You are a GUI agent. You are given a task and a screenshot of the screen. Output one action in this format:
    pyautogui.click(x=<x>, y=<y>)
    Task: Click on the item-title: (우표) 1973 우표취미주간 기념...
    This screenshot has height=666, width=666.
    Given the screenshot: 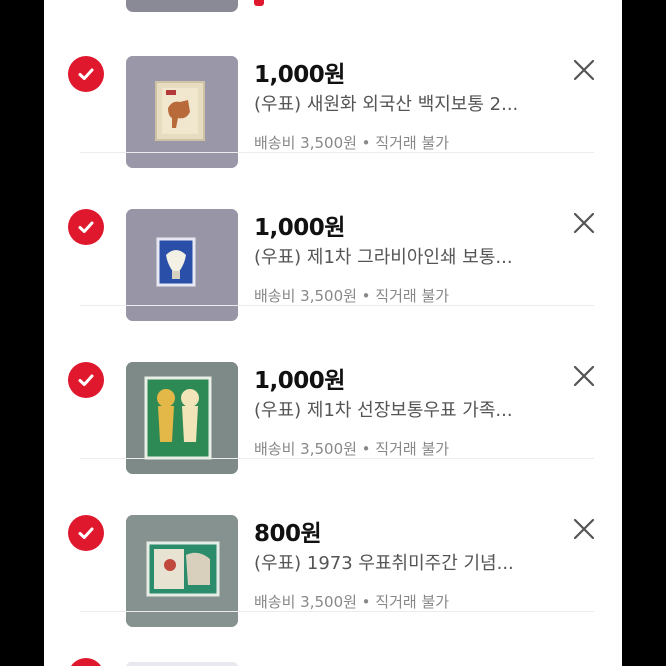 What is the action you would take?
    pyautogui.click(x=404, y=562)
    